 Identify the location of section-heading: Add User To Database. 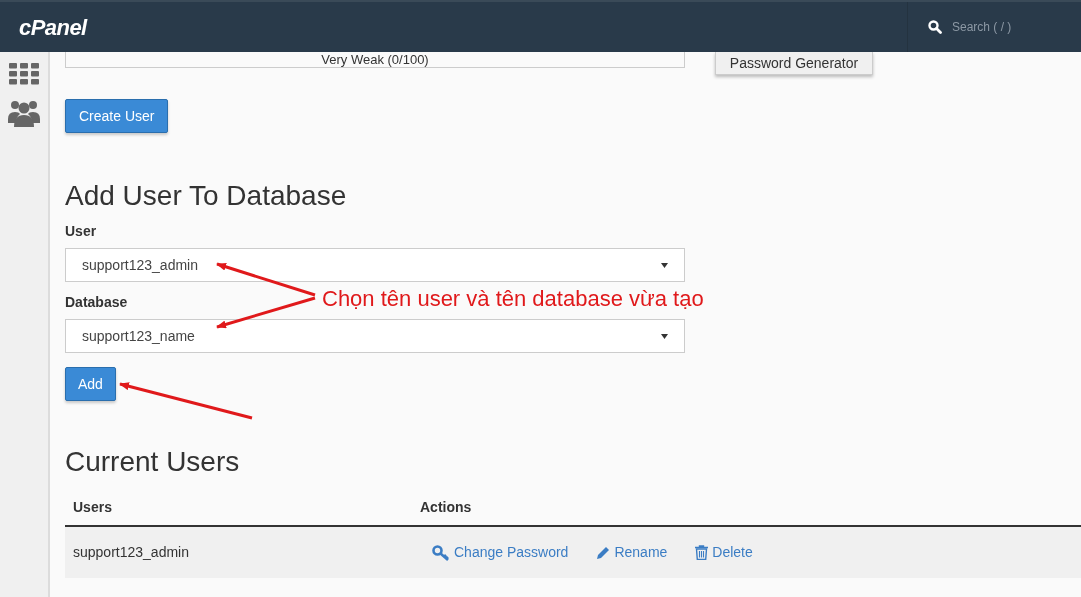
(206, 196).